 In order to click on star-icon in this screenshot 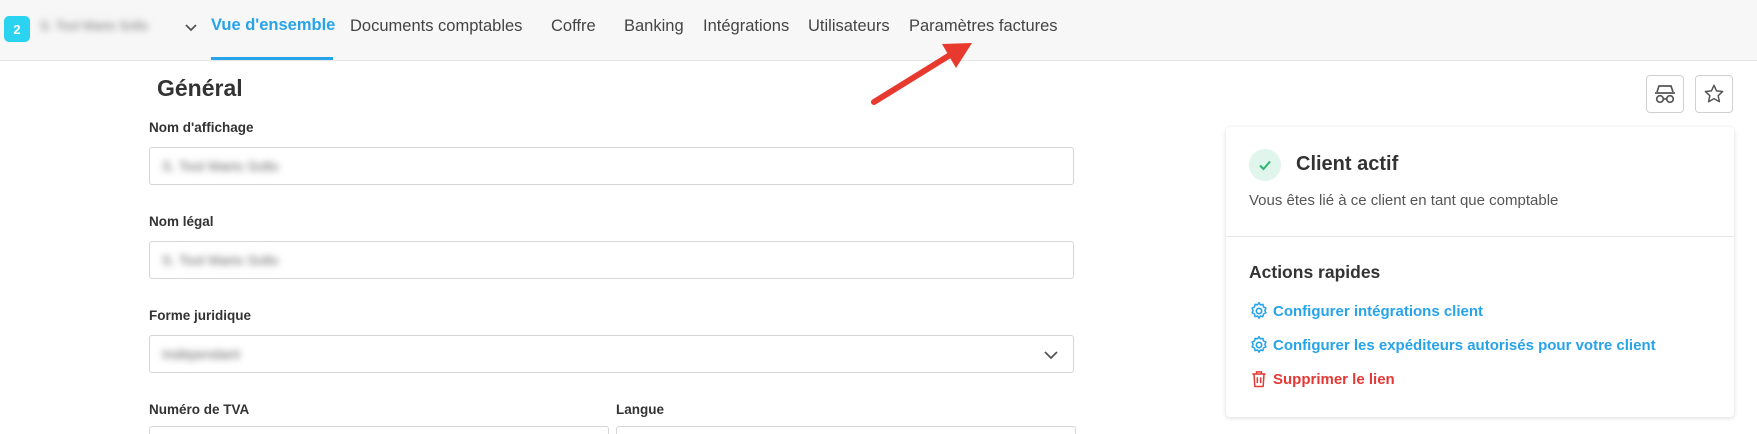, I will do `click(1714, 93)`.